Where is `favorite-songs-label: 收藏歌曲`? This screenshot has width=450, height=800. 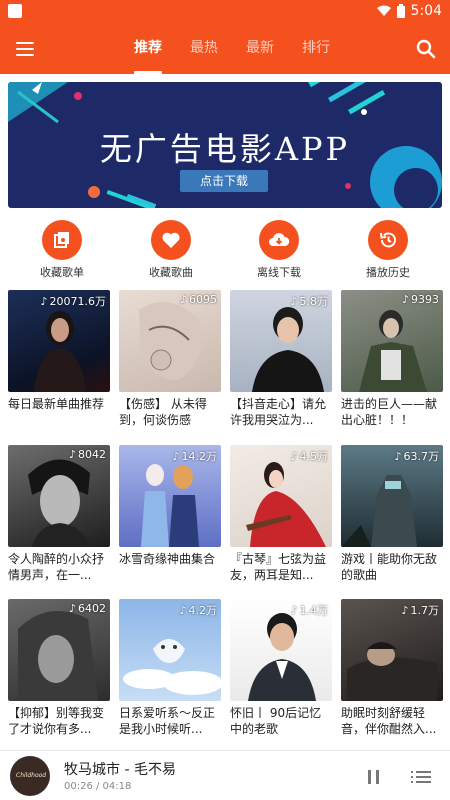 favorite-songs-label: 收藏歌曲 is located at coordinates (171, 272).